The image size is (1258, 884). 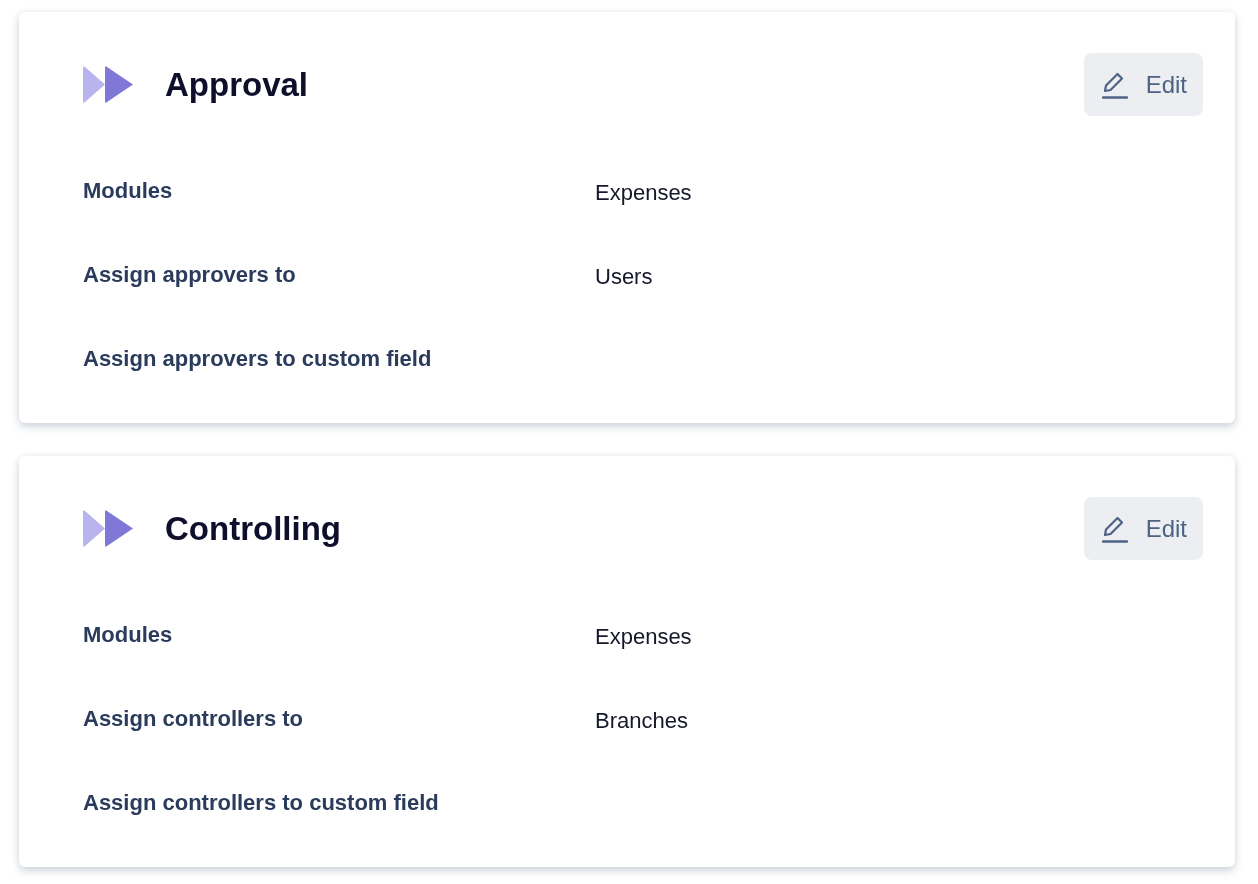 I want to click on field-label: Assign approvers to, so click(x=189, y=275).